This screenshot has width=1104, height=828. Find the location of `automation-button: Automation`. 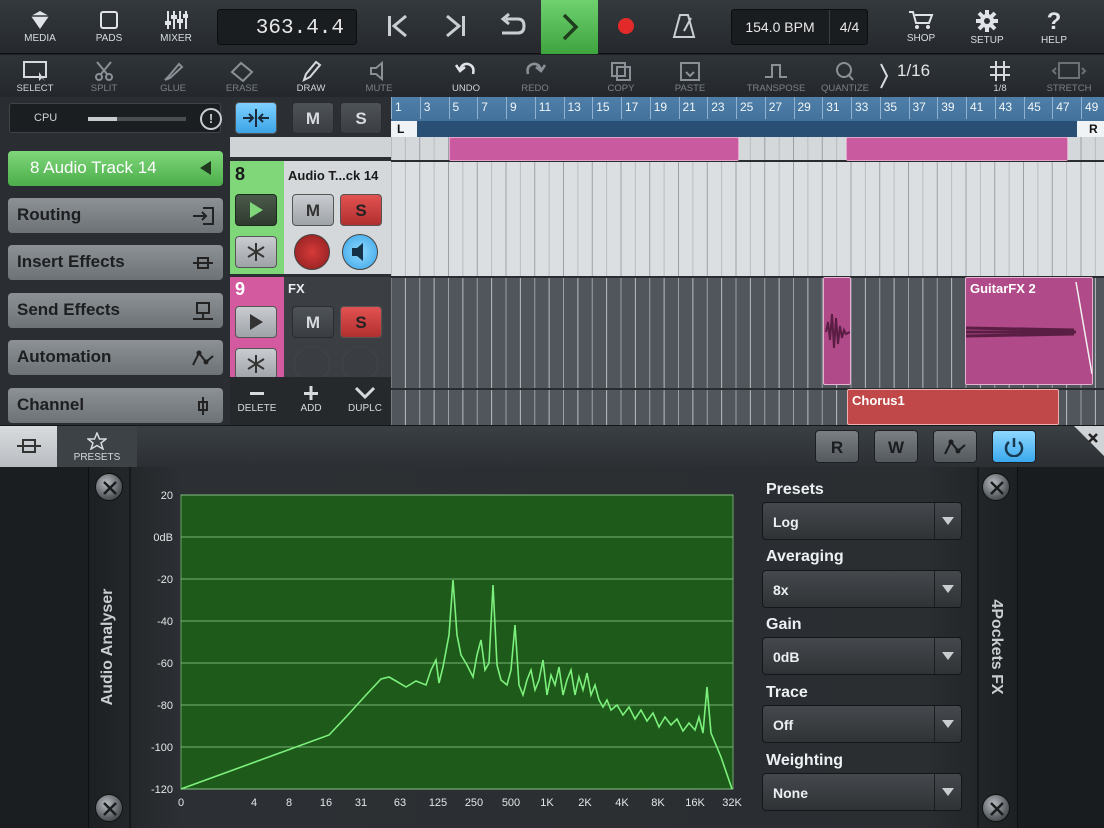

automation-button: Automation is located at coordinates (115, 357).